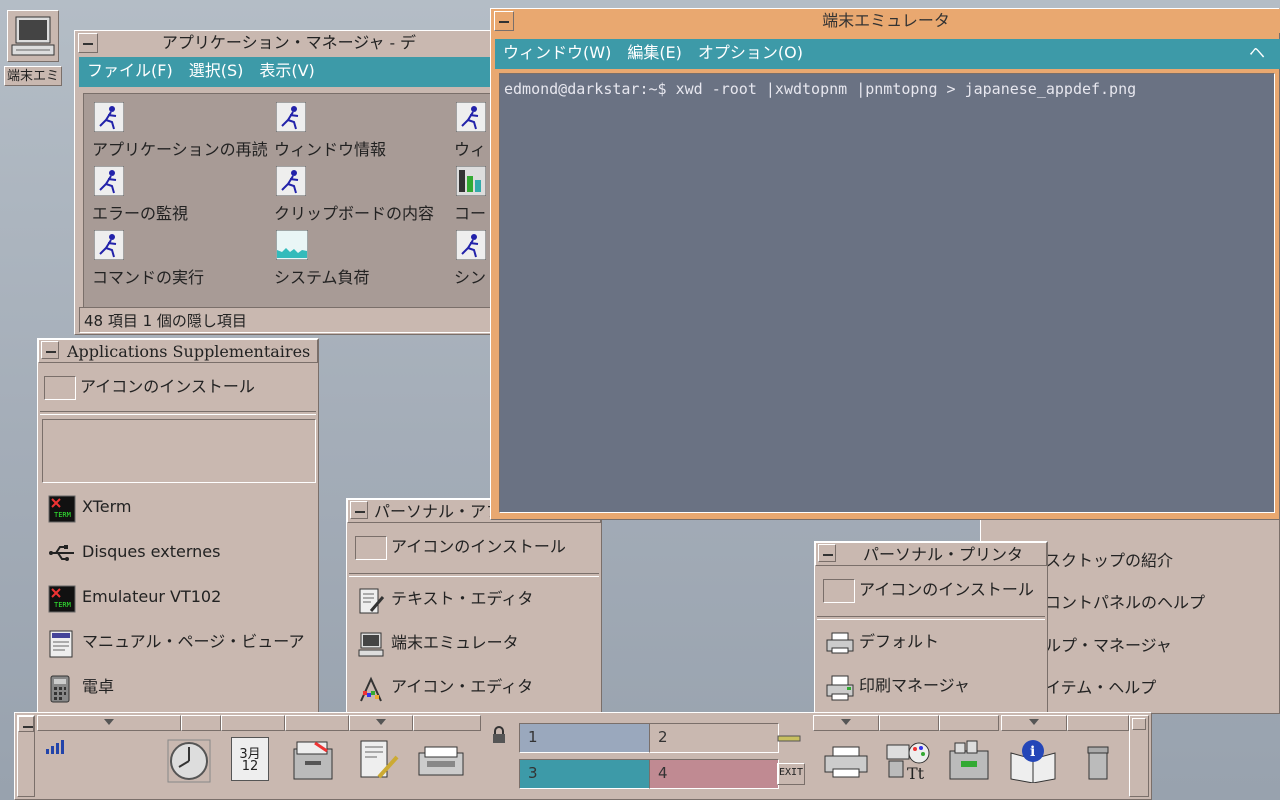 This screenshot has width=1280, height=800. Describe the element at coordinates (1139, 724) in the screenshot. I see `panel-minimize-button` at that location.